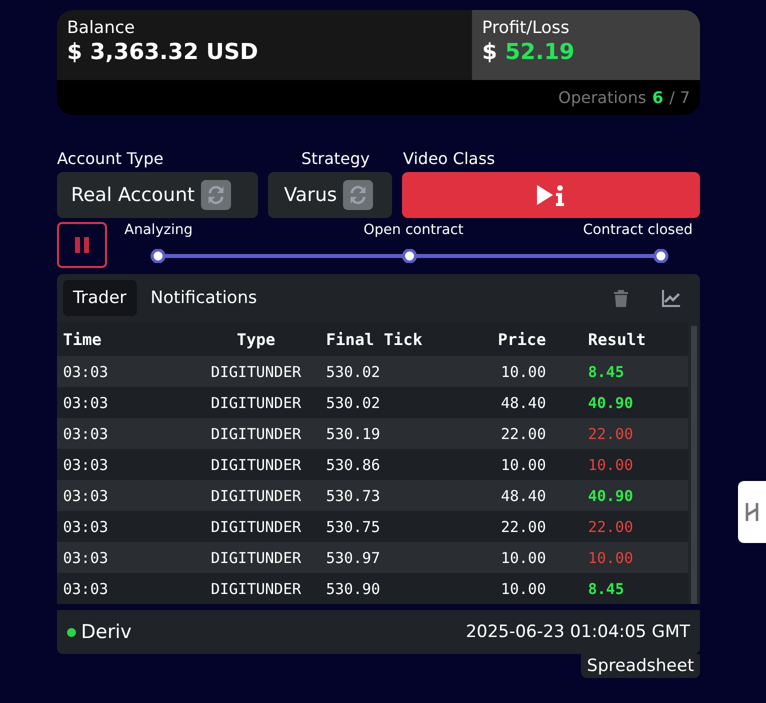 This screenshot has width=766, height=703. What do you see at coordinates (100, 298) in the screenshot?
I see `tab: Trader` at bounding box center [100, 298].